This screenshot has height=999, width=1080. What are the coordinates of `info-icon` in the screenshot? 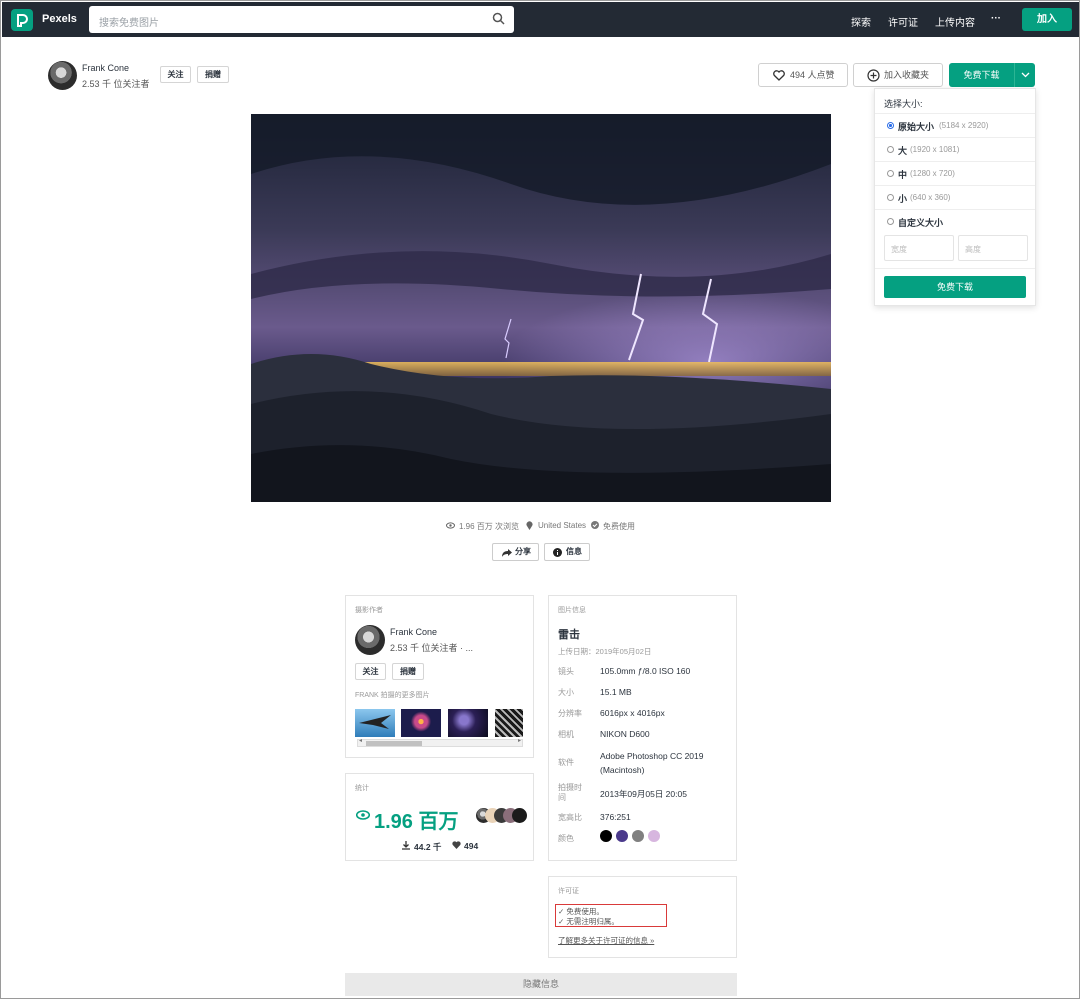 It's located at (557, 552).